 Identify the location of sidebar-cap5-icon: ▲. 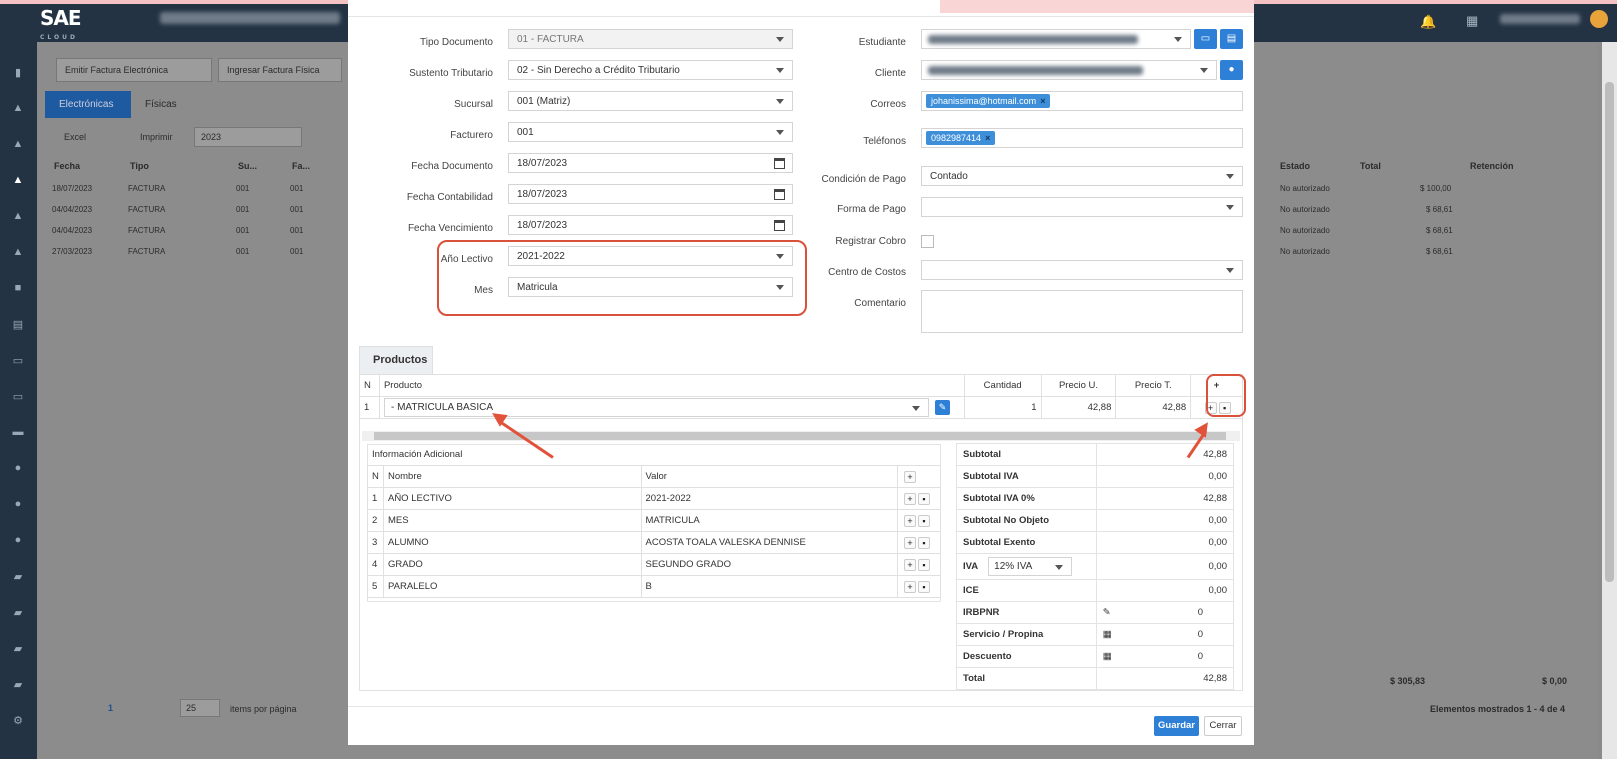
(18, 253).